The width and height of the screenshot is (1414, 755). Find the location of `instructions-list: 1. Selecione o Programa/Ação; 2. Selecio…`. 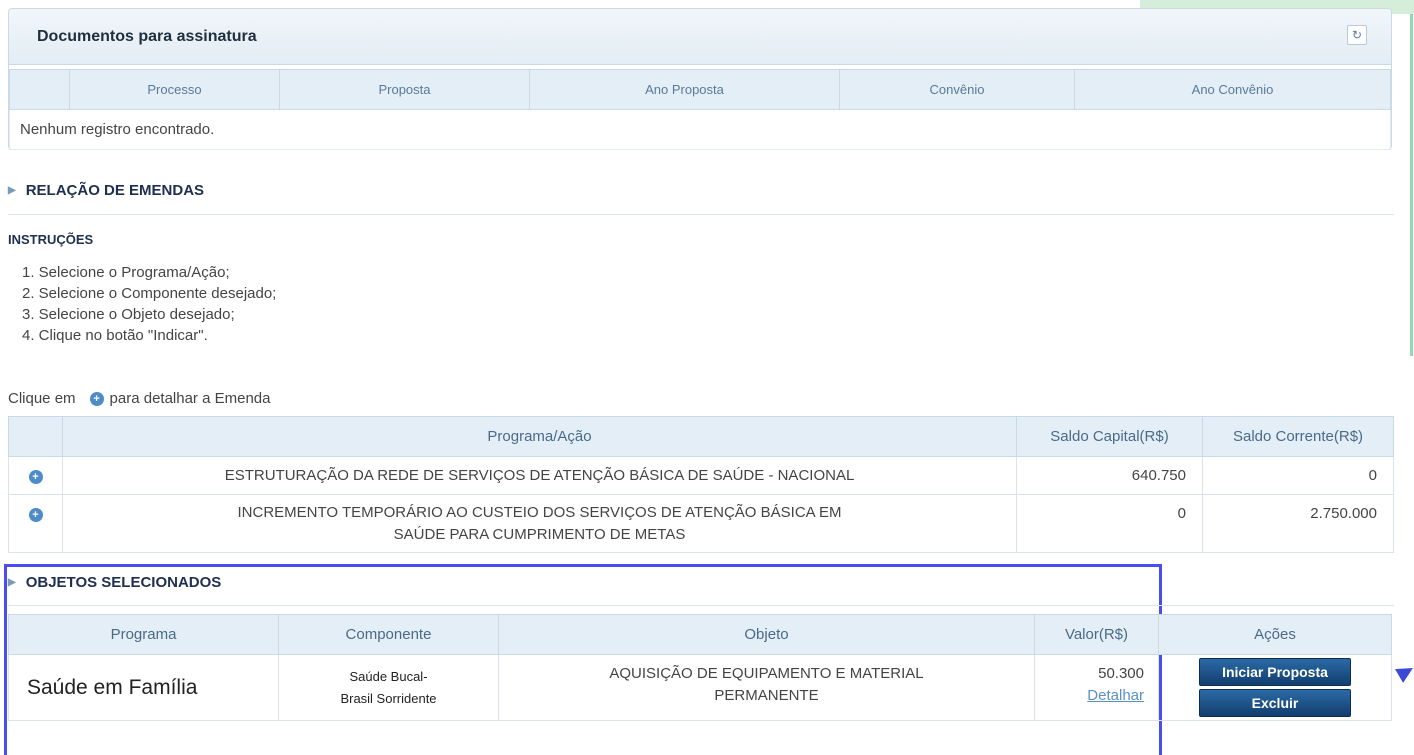

instructions-list: 1. Selecione o Programa/Ação; 2. Selecio… is located at coordinates (149, 304).